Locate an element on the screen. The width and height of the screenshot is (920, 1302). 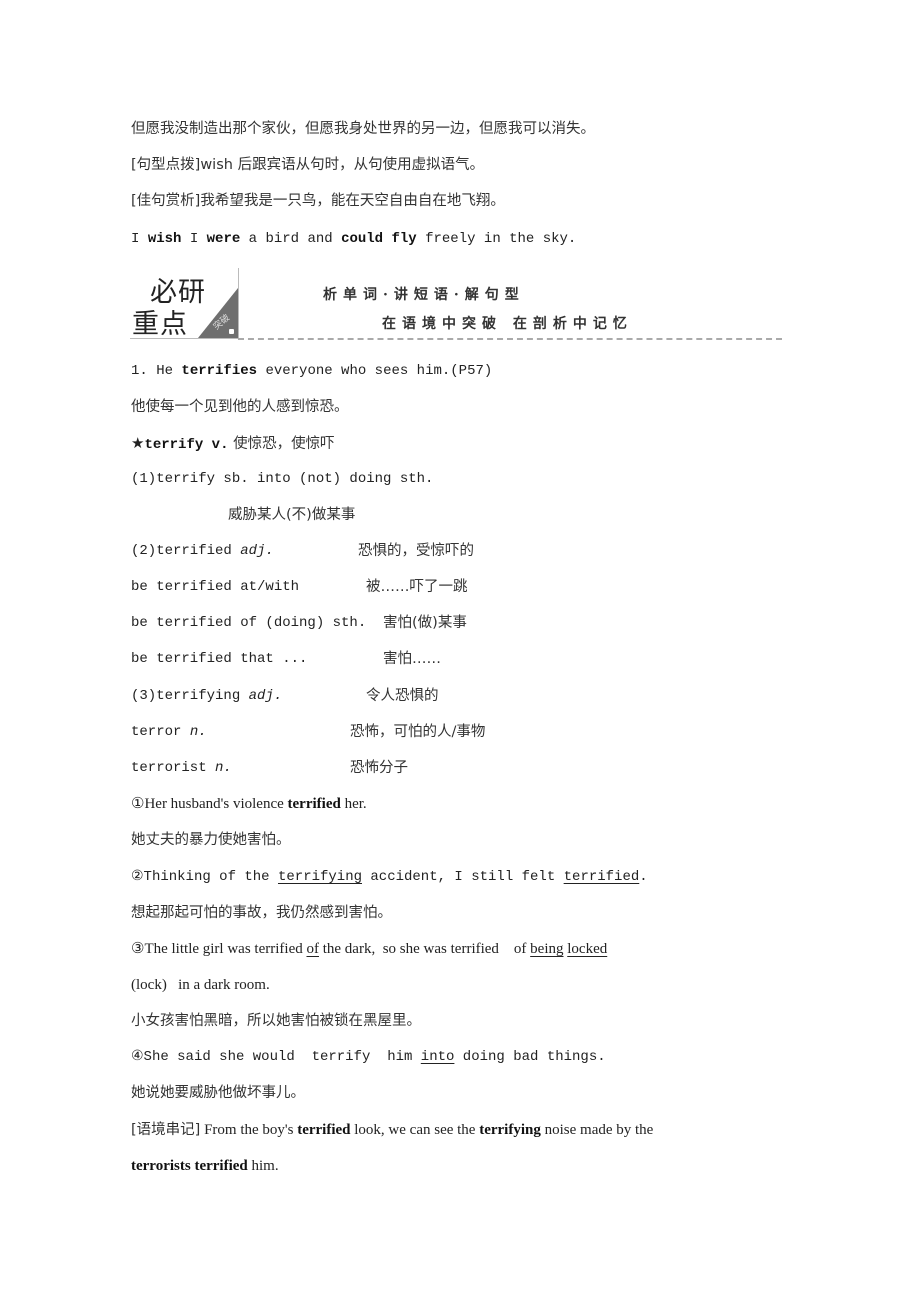
example-1-zh: 她丈夫的暴力使她害怕。 is located at coordinates (211, 840).